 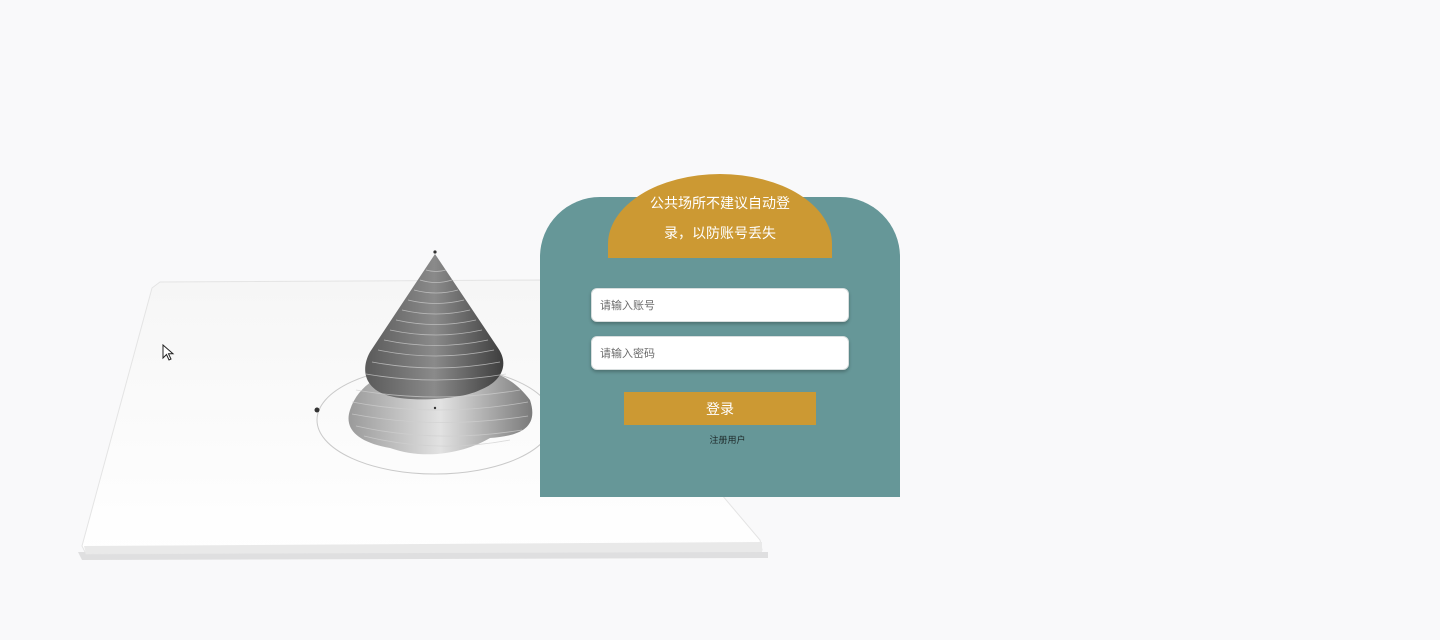 I want to click on notice-banner: 公共场所不建议自动登录，以防账号丢失, so click(x=720, y=216).